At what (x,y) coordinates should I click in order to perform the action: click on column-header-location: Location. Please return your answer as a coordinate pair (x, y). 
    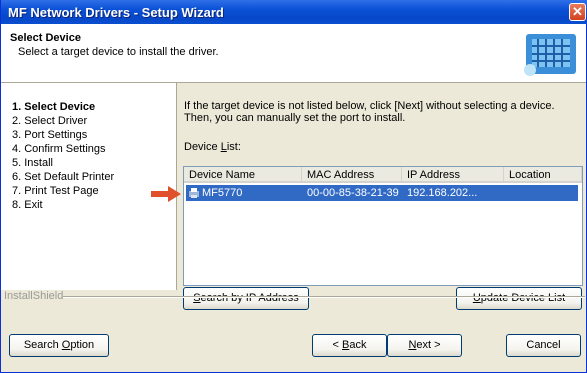
    Looking at the image, I should click on (543, 175).